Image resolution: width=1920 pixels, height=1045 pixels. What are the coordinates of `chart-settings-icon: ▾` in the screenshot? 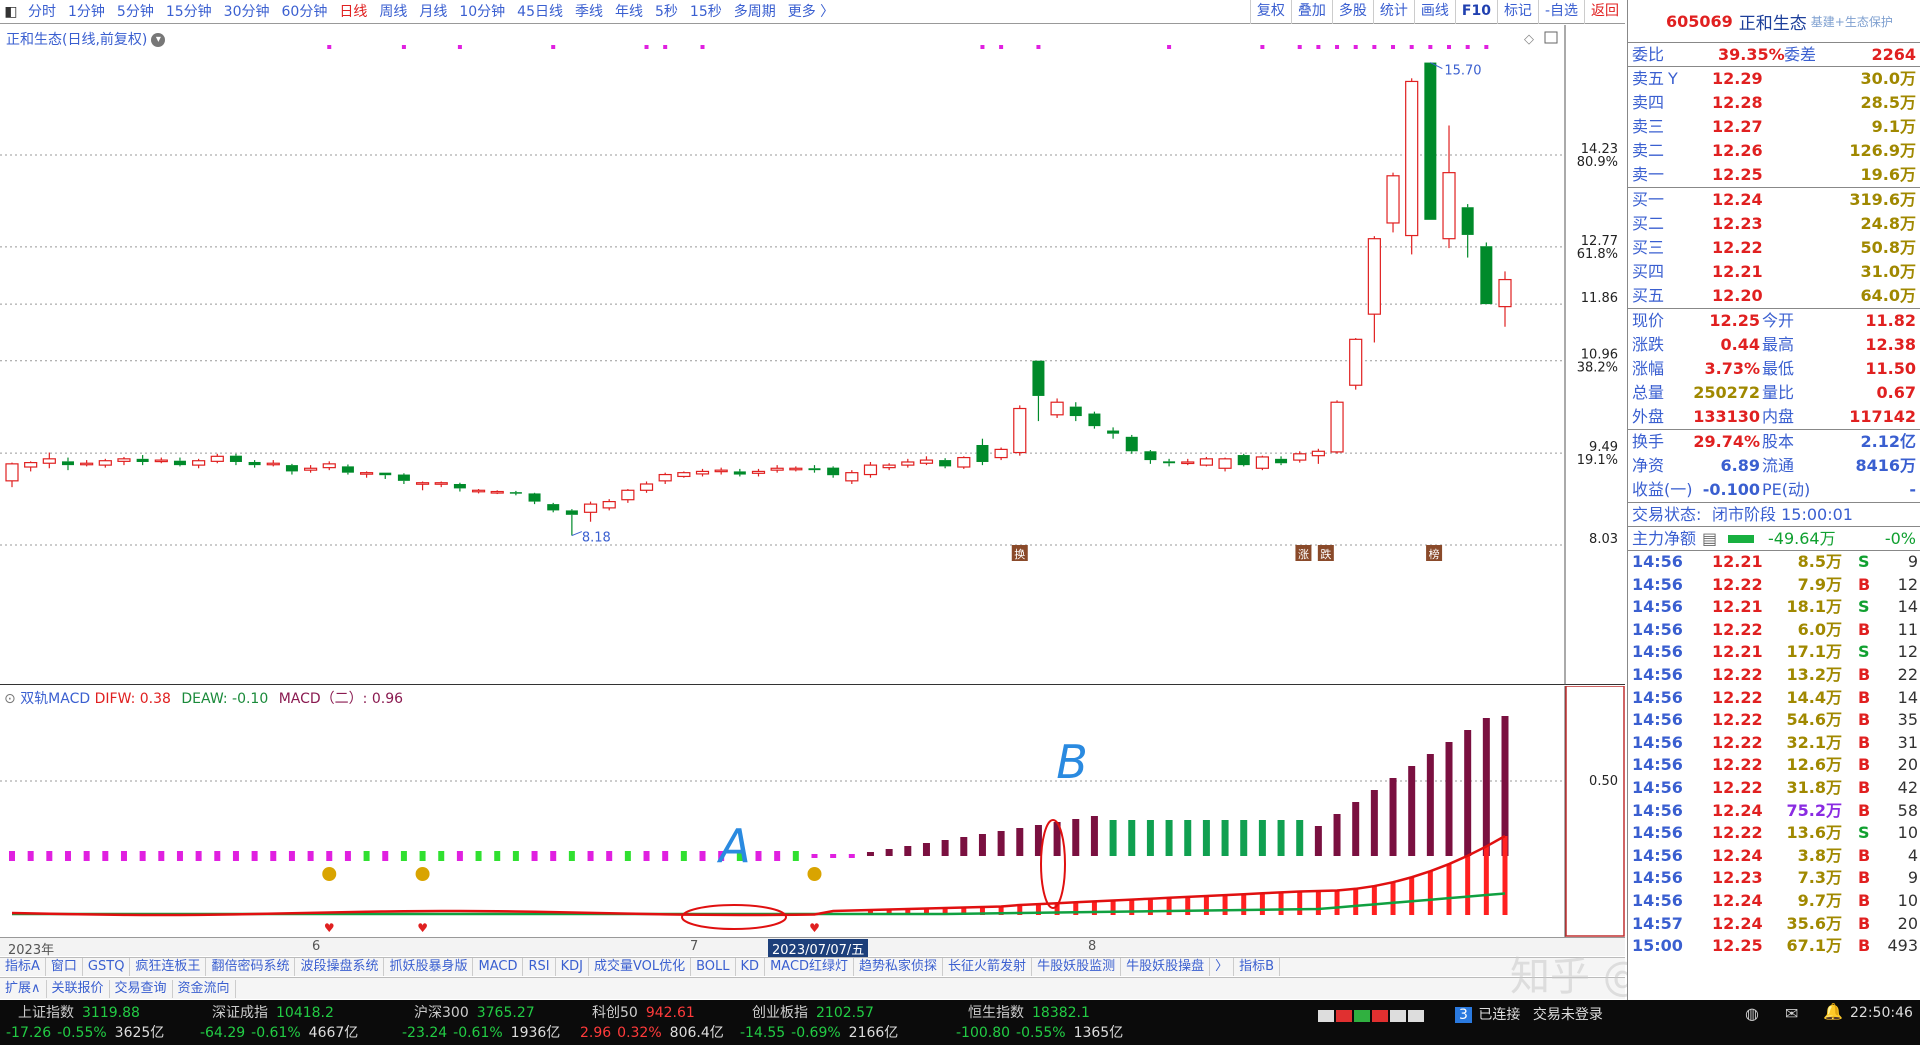 It's located at (158, 40).